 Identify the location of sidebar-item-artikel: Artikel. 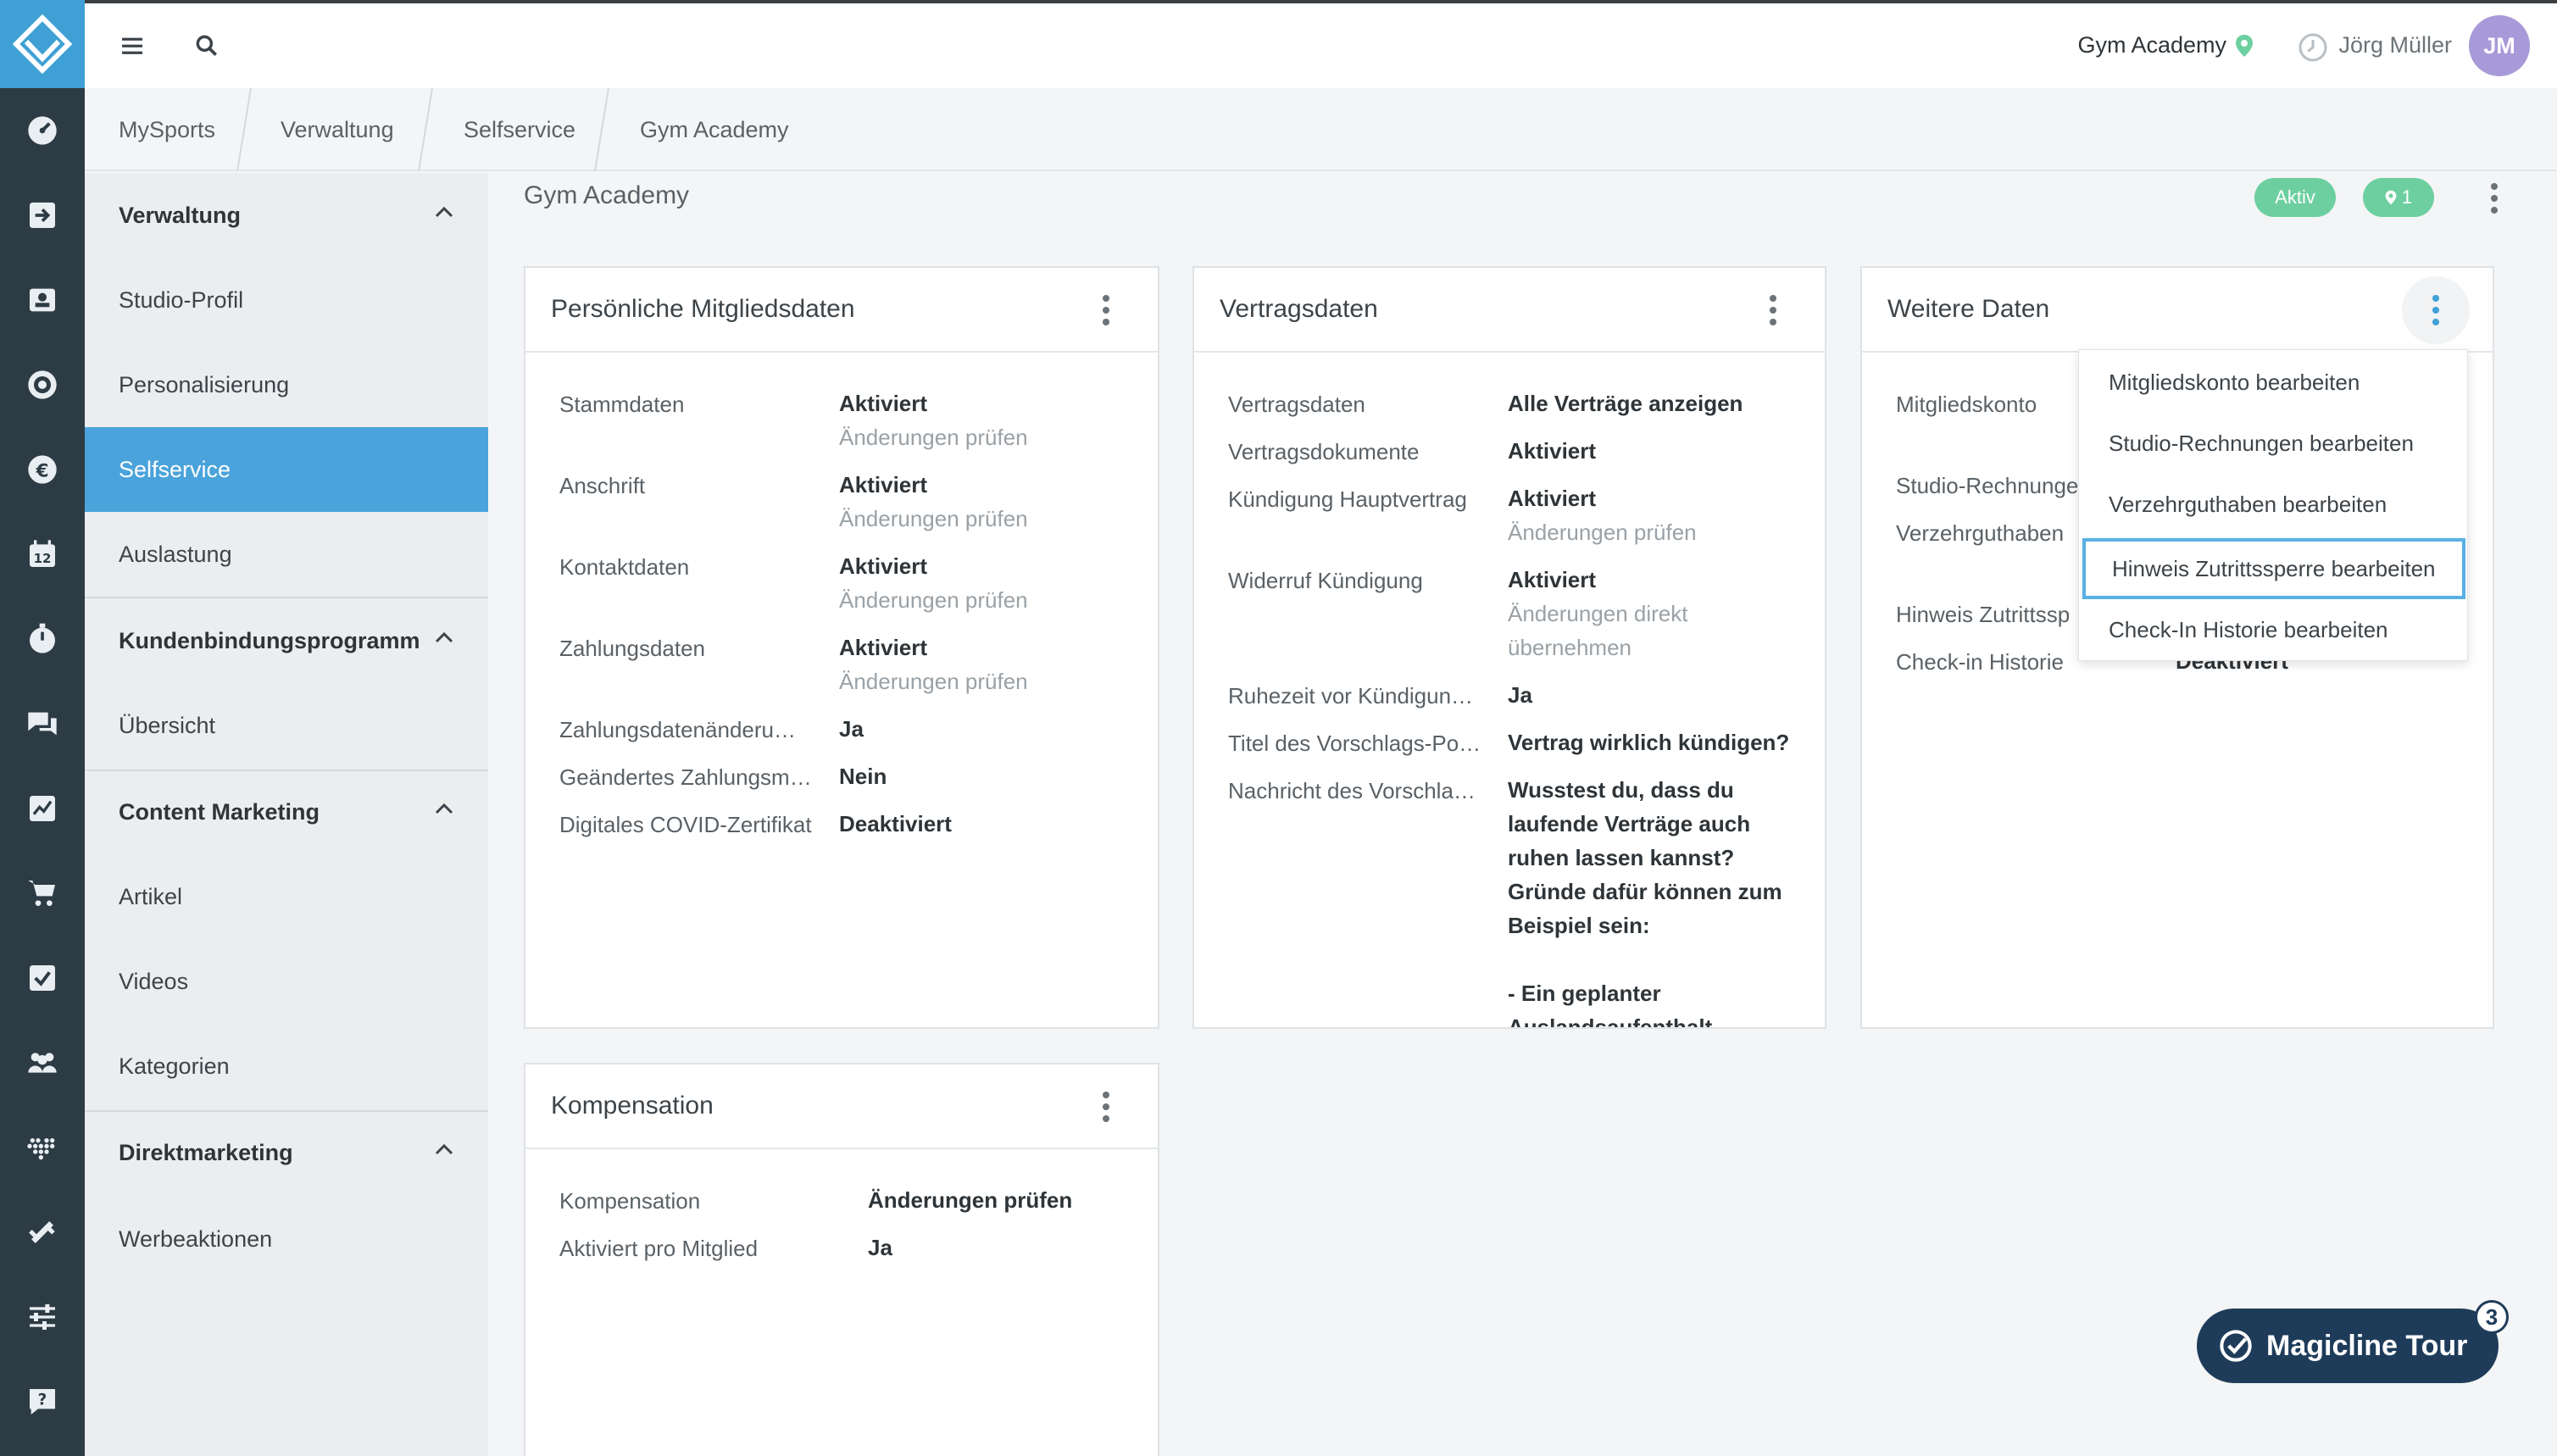
(286, 897).